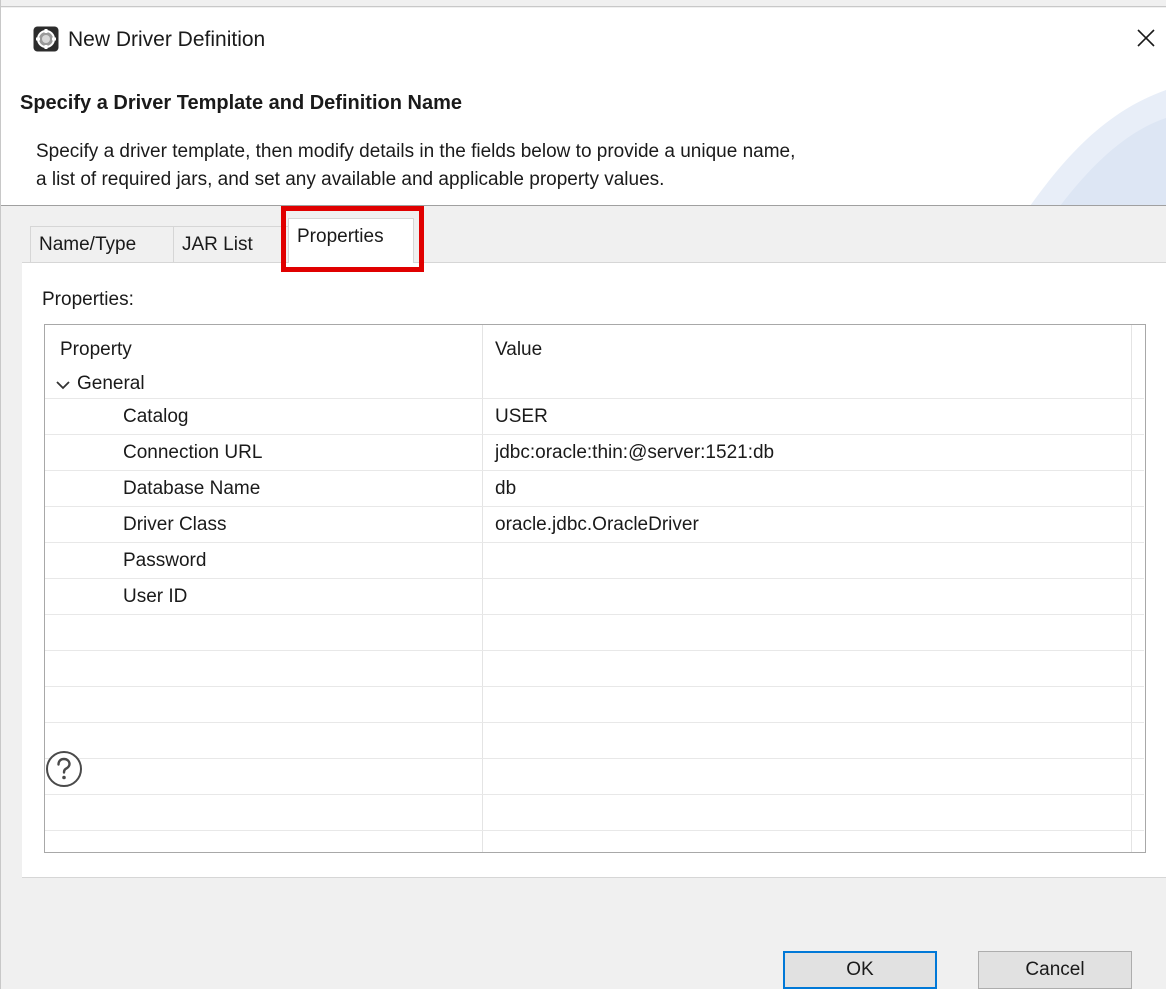  I want to click on table-row: Database Name db, so click(594, 489).